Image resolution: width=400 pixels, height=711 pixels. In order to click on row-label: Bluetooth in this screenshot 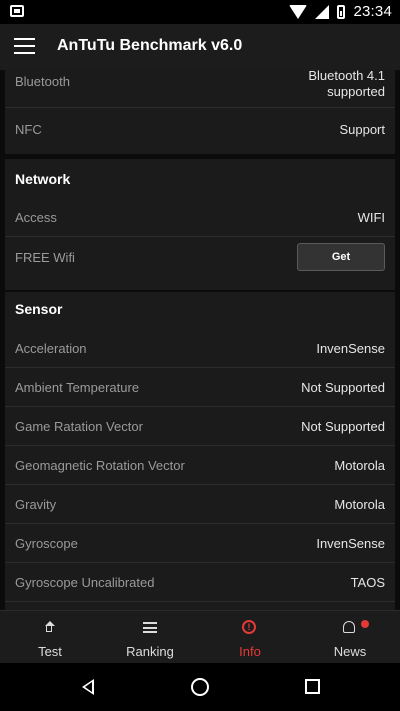, I will do `click(42, 81)`.